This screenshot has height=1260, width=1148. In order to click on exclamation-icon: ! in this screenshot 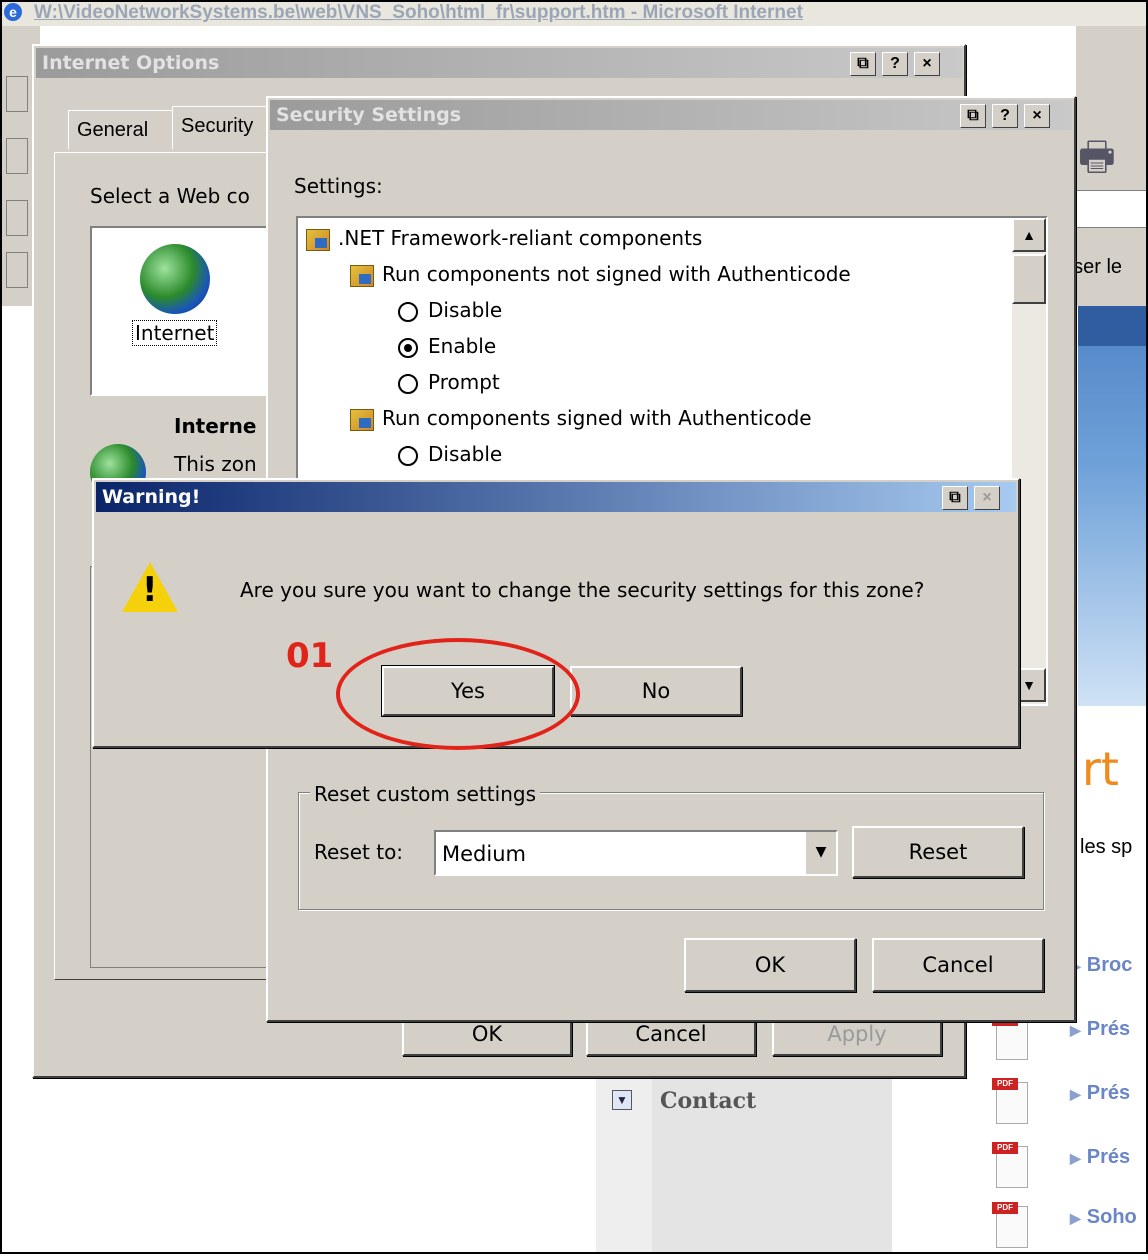, I will do `click(150, 590)`.